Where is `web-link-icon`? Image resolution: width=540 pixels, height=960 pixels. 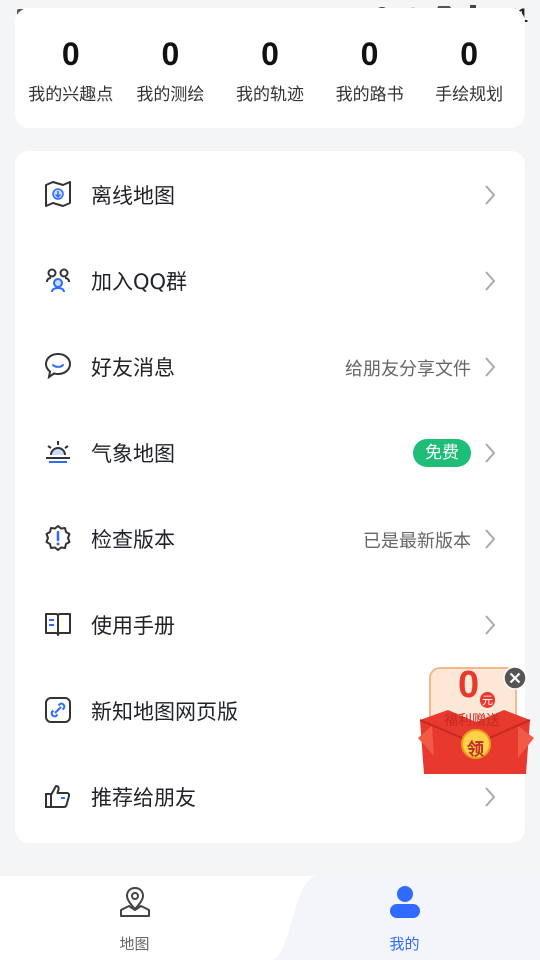 web-link-icon is located at coordinates (58, 710).